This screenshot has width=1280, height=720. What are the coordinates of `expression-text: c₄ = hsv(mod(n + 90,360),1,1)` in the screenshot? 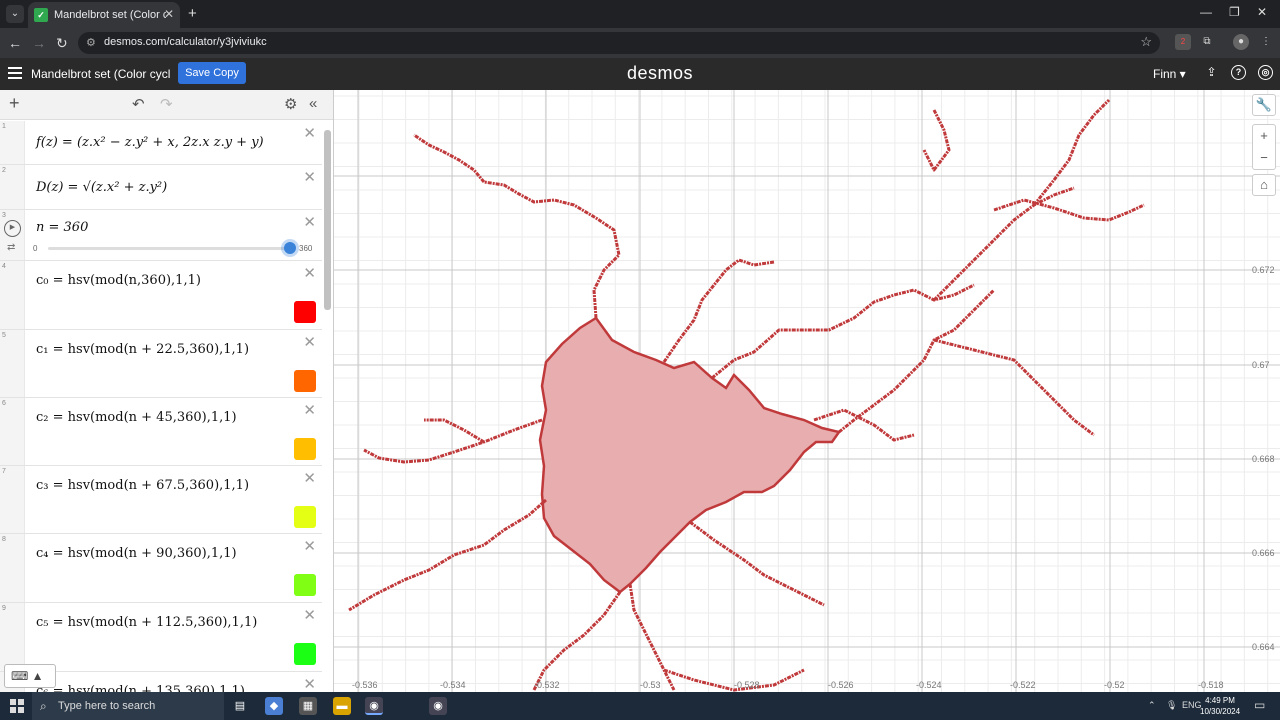 It's located at (136, 553).